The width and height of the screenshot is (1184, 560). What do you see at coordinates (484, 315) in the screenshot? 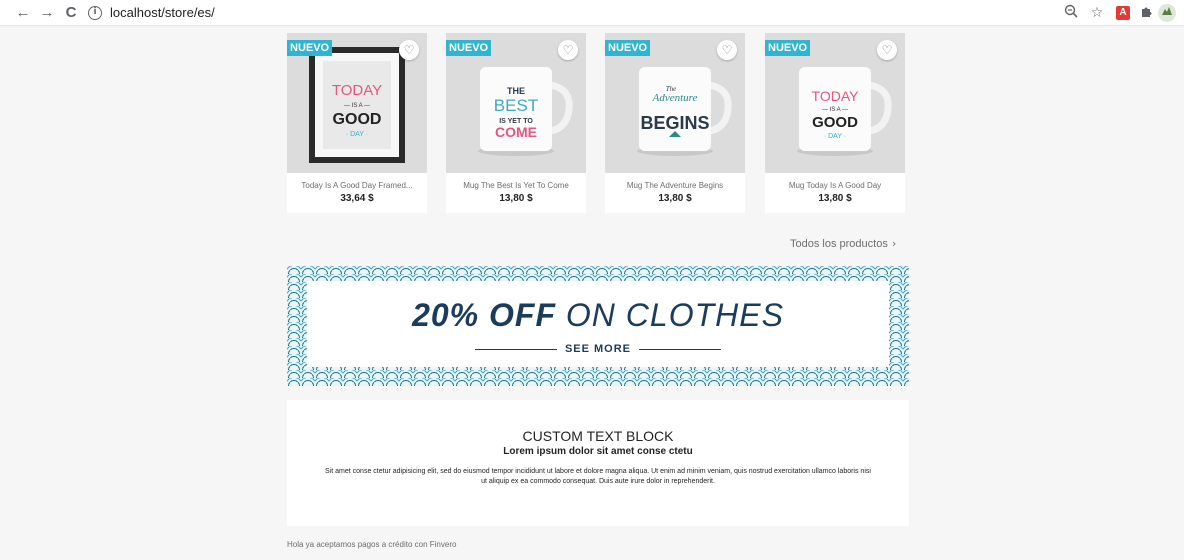
I see `promo-discount: 20% OFF` at bounding box center [484, 315].